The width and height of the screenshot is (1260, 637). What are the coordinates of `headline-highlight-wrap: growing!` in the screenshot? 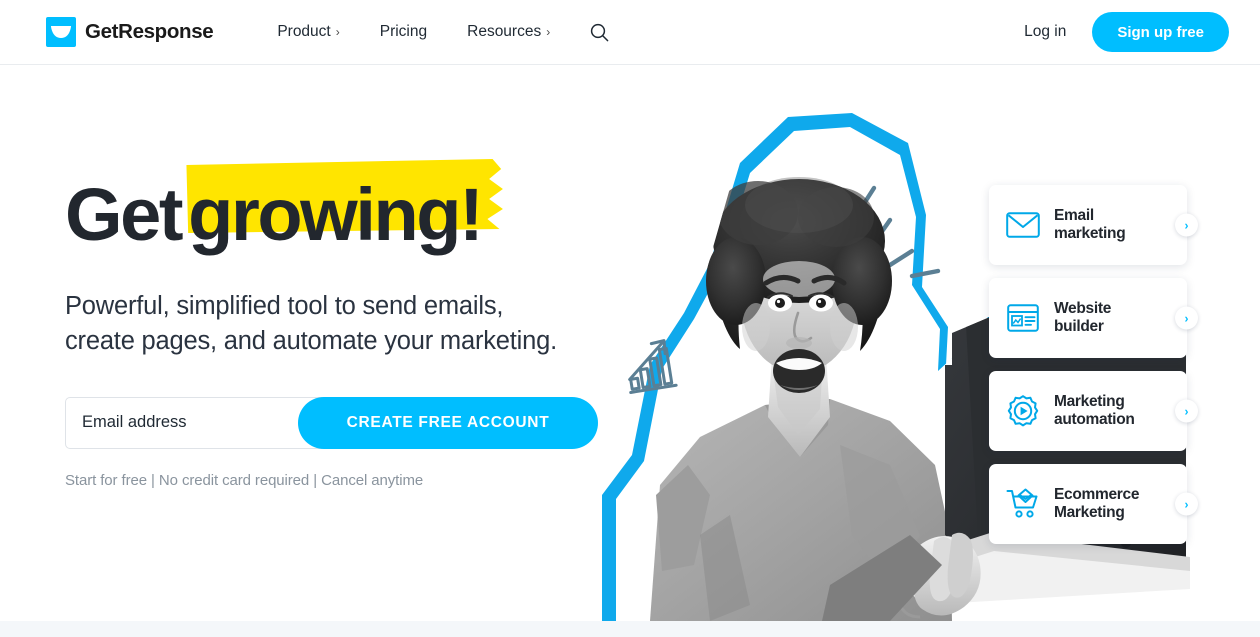 It's located at (344, 205).